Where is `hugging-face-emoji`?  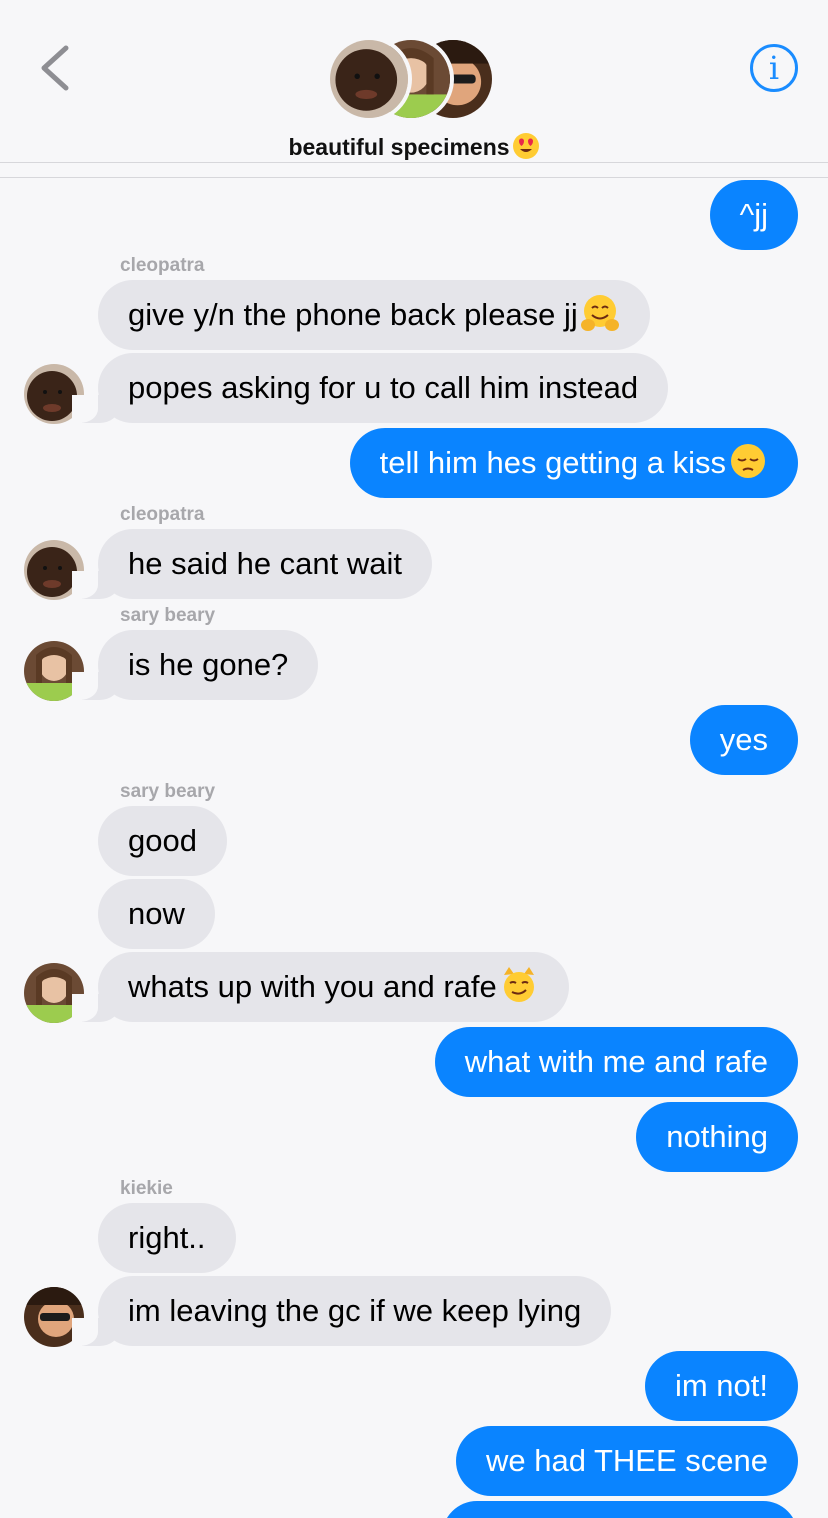 hugging-face-emoji is located at coordinates (600, 313).